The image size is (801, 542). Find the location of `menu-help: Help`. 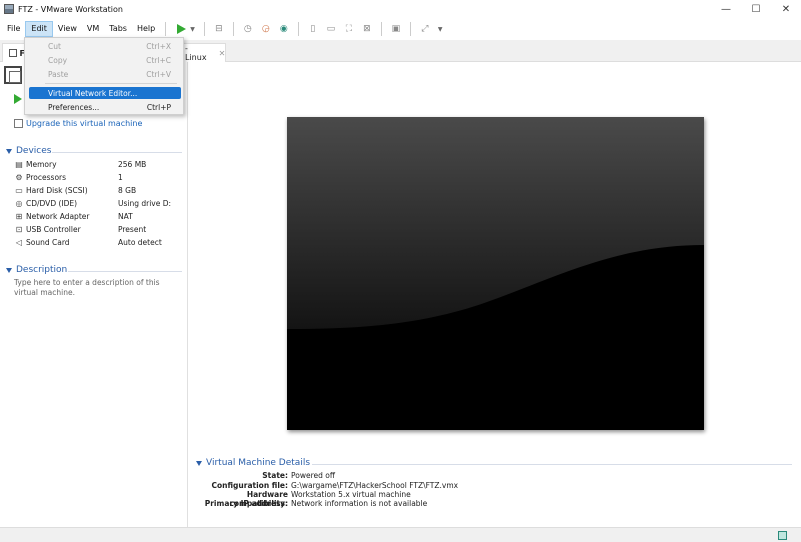

menu-help: Help is located at coordinates (146, 29).